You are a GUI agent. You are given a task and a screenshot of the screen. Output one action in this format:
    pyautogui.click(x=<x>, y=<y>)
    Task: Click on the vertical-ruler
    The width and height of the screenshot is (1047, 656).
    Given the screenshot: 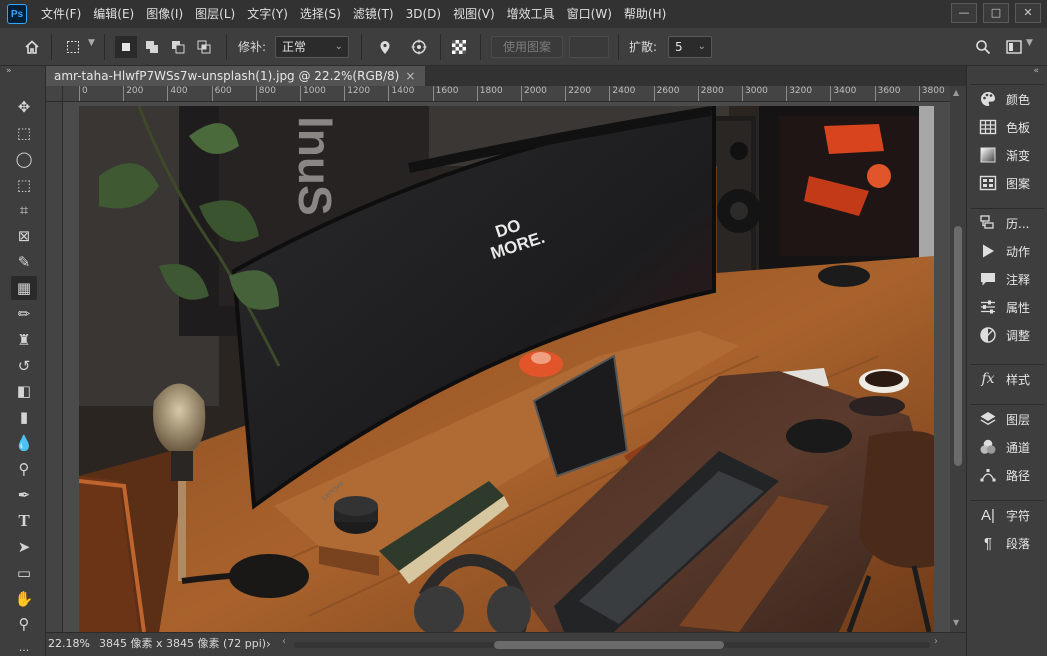 What is the action you would take?
    pyautogui.click(x=54, y=367)
    